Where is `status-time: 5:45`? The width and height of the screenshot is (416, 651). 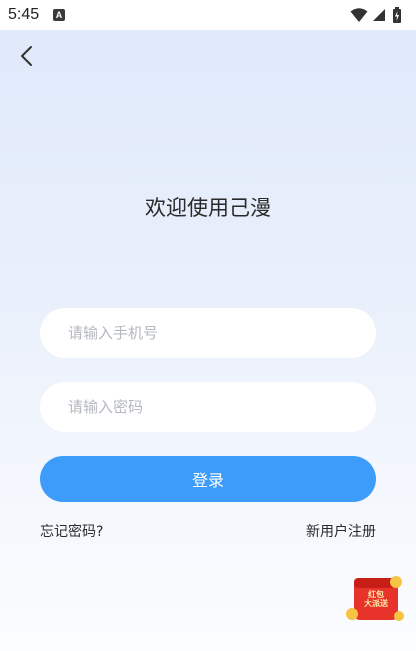 status-time: 5:45 is located at coordinates (24, 14).